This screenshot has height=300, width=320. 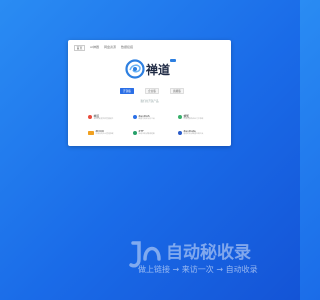 I want to click on nav-item-data-mining: 数据挖掘, so click(x=127, y=48).